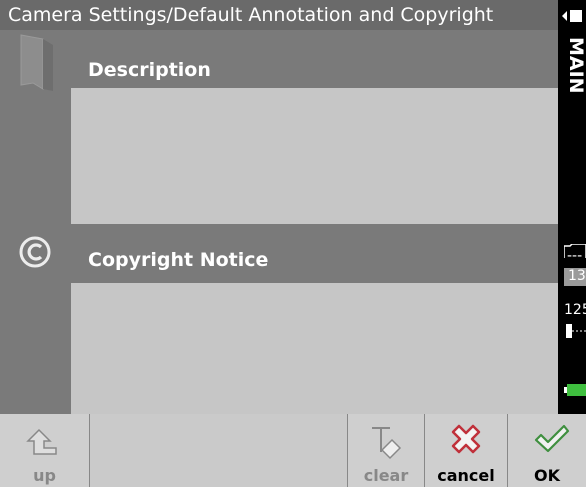 This screenshot has width=586, height=487. I want to click on eraser-icon, so click(387, 443).